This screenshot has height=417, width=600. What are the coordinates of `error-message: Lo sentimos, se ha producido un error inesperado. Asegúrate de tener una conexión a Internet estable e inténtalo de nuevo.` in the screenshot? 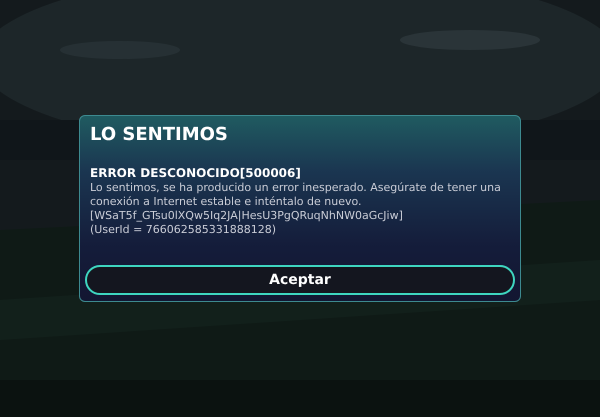 It's located at (296, 195).